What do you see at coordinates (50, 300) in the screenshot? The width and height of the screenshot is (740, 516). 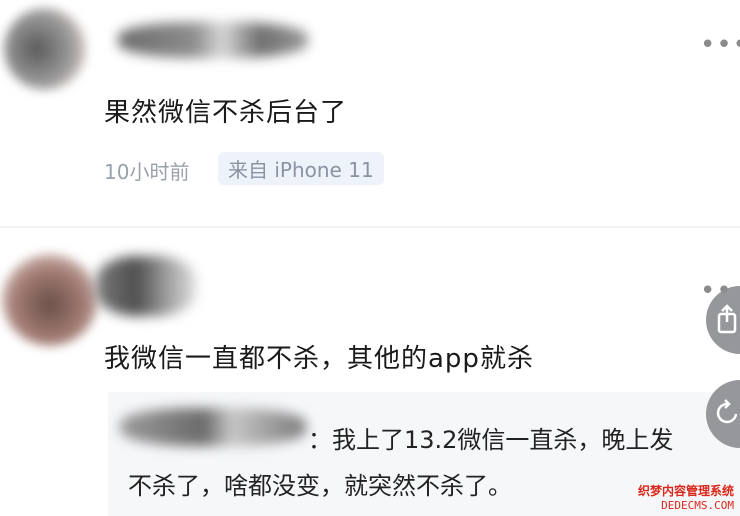 I see `avatar` at bounding box center [50, 300].